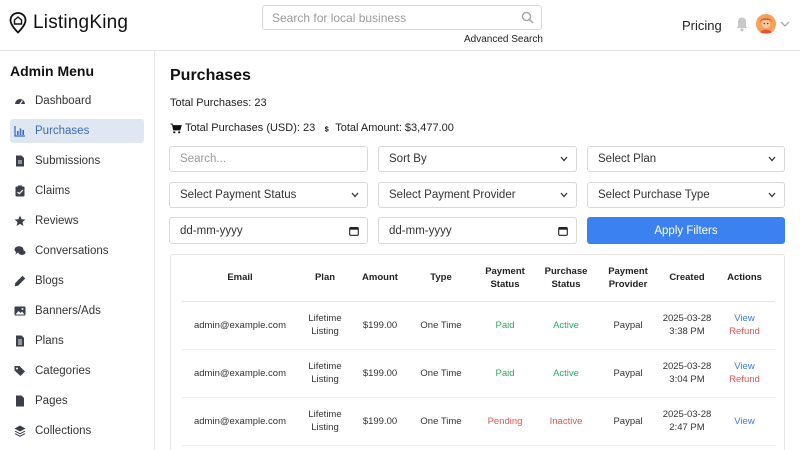 This screenshot has height=450, width=800. Describe the element at coordinates (240, 278) in the screenshot. I see `column-header-email: Email` at that location.